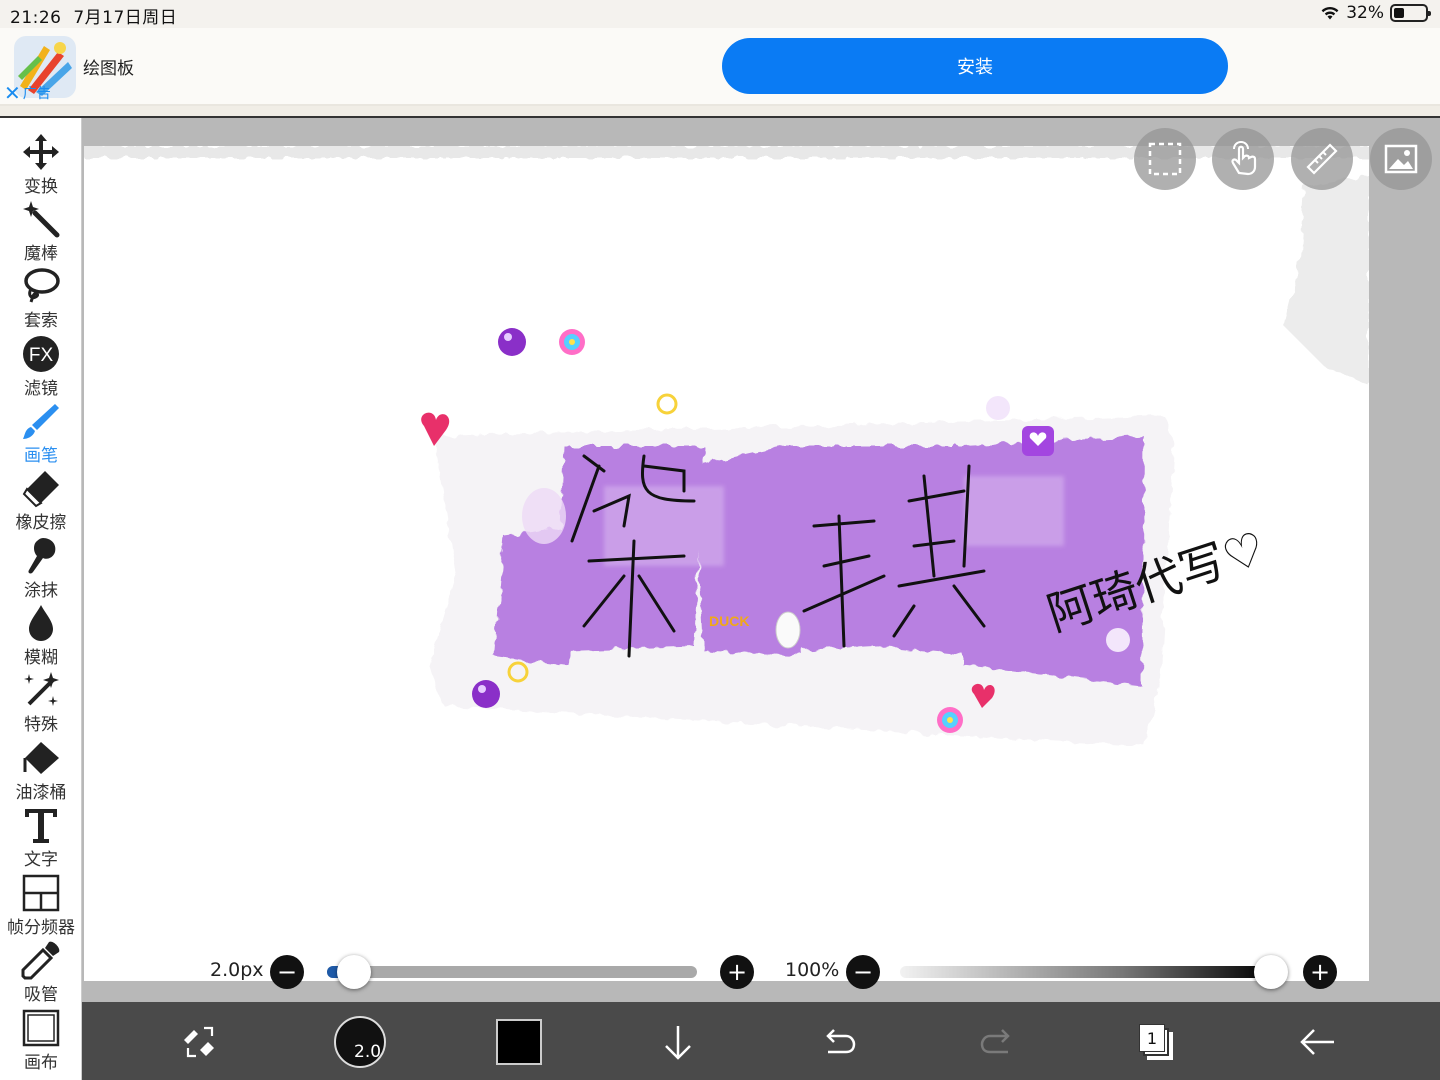  I want to click on brush-icon, so click(41, 421).